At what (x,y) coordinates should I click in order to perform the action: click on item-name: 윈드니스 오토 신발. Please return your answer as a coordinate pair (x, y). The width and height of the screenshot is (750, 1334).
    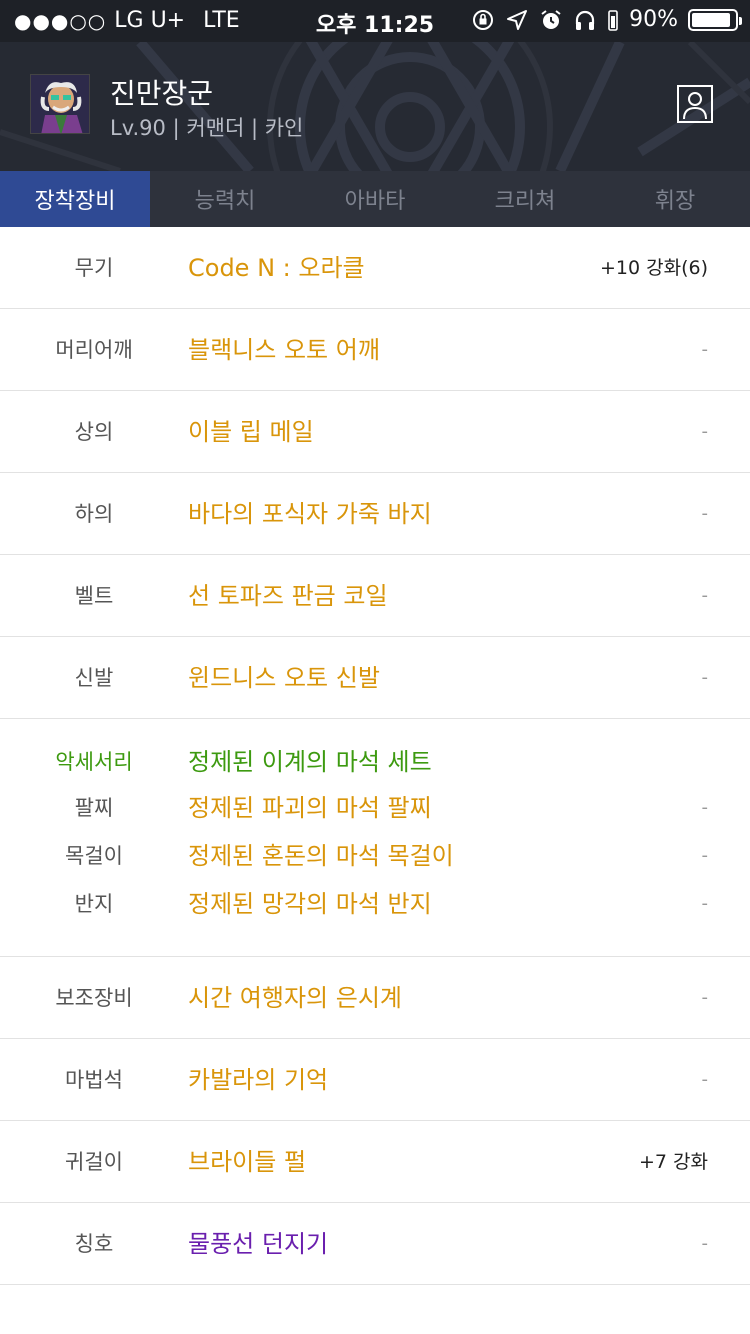
    Looking at the image, I should click on (284, 678).